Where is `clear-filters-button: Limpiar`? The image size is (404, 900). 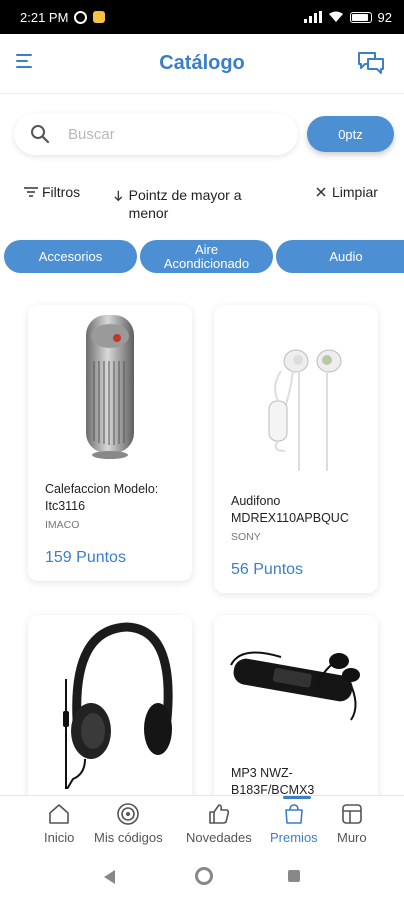 clear-filters-button: Limpiar is located at coordinates (347, 192).